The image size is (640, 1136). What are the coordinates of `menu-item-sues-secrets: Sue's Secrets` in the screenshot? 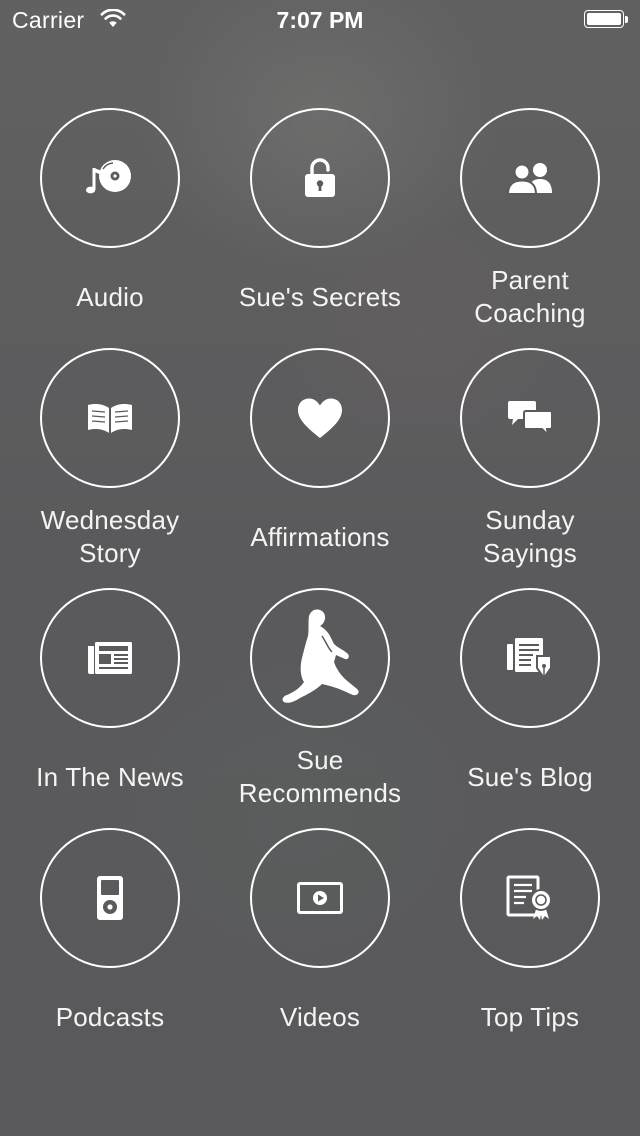 It's located at (320, 223).